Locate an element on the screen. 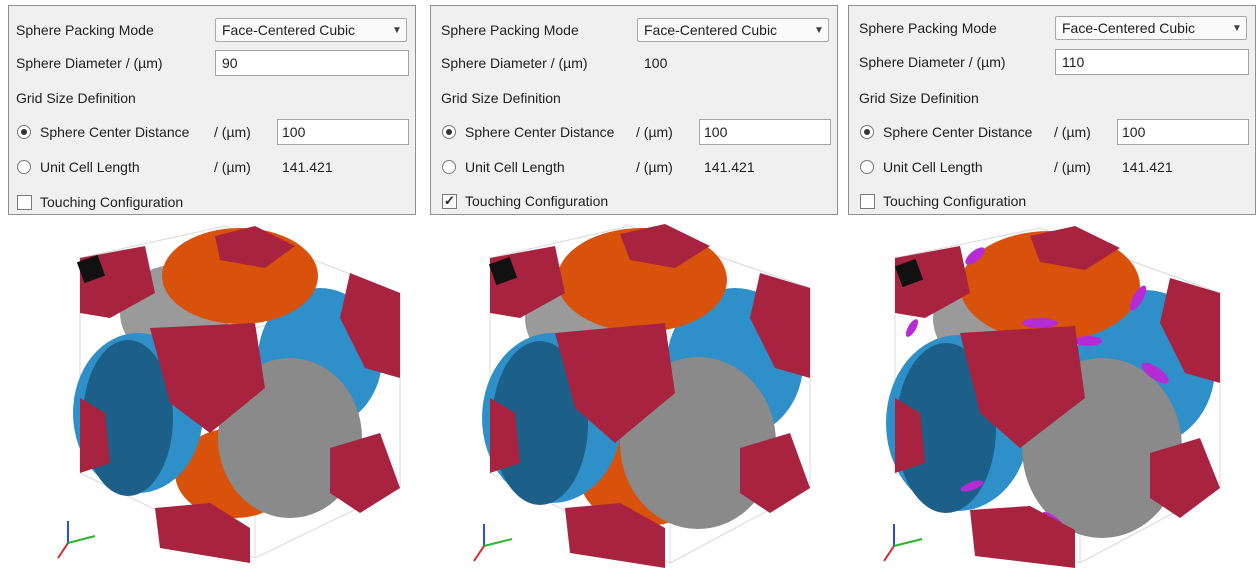 The width and height of the screenshot is (1256, 576). corner-right-bottom is located at coordinates (365, 473).